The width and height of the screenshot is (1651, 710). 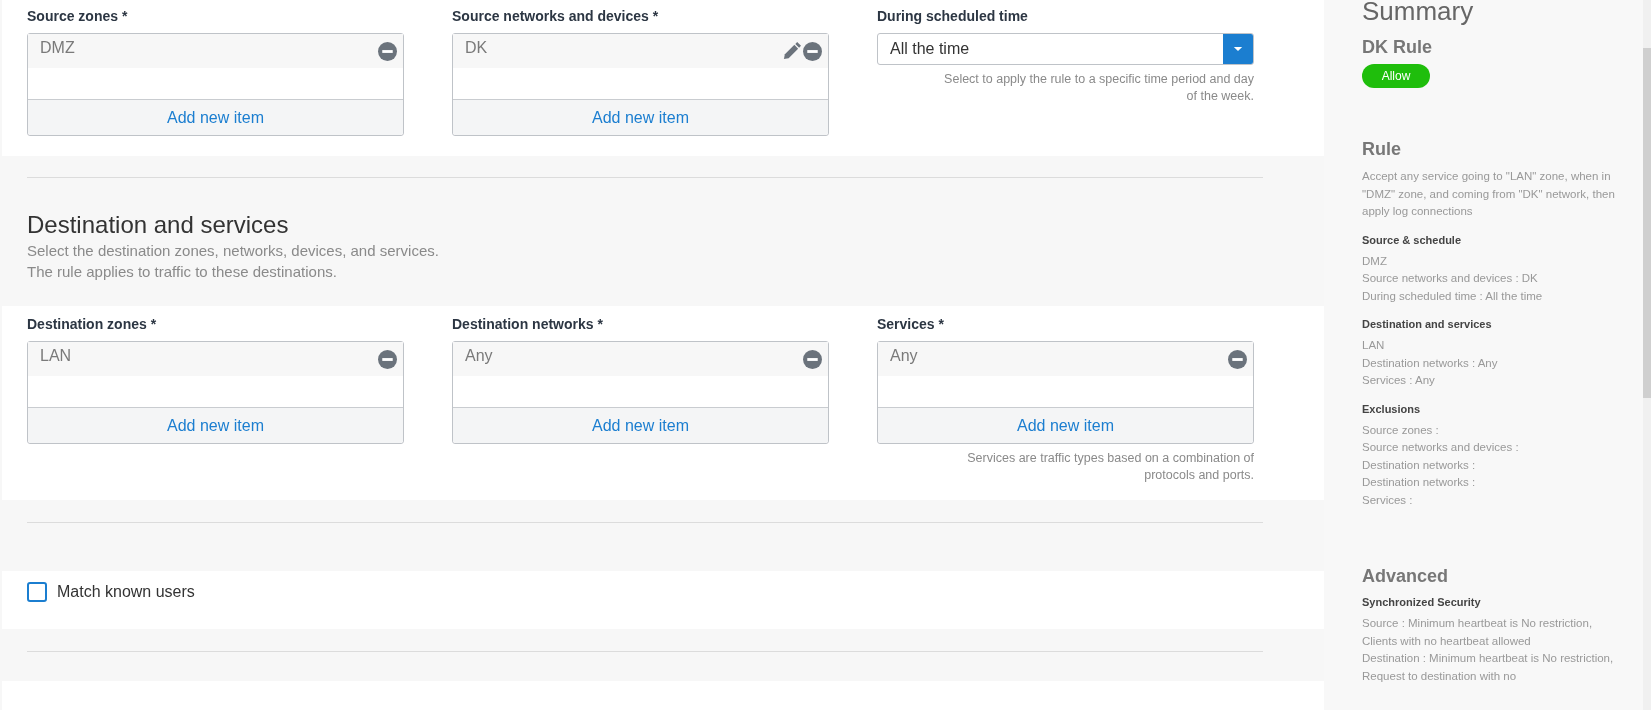 I want to click on summary-line: Destination : Minimum heartbeat is No restriction, Request to destination with no, so click(x=1488, y=667).